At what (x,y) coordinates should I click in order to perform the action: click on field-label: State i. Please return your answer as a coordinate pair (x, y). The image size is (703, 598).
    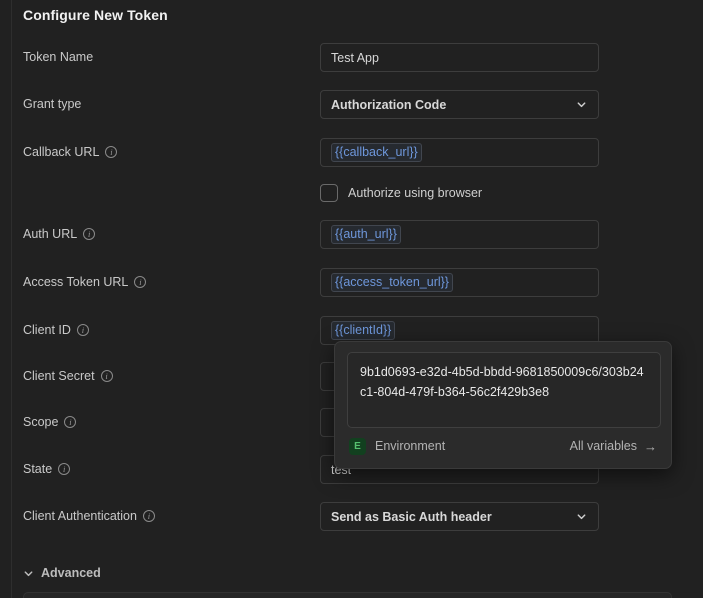
    Looking at the image, I should click on (47, 469).